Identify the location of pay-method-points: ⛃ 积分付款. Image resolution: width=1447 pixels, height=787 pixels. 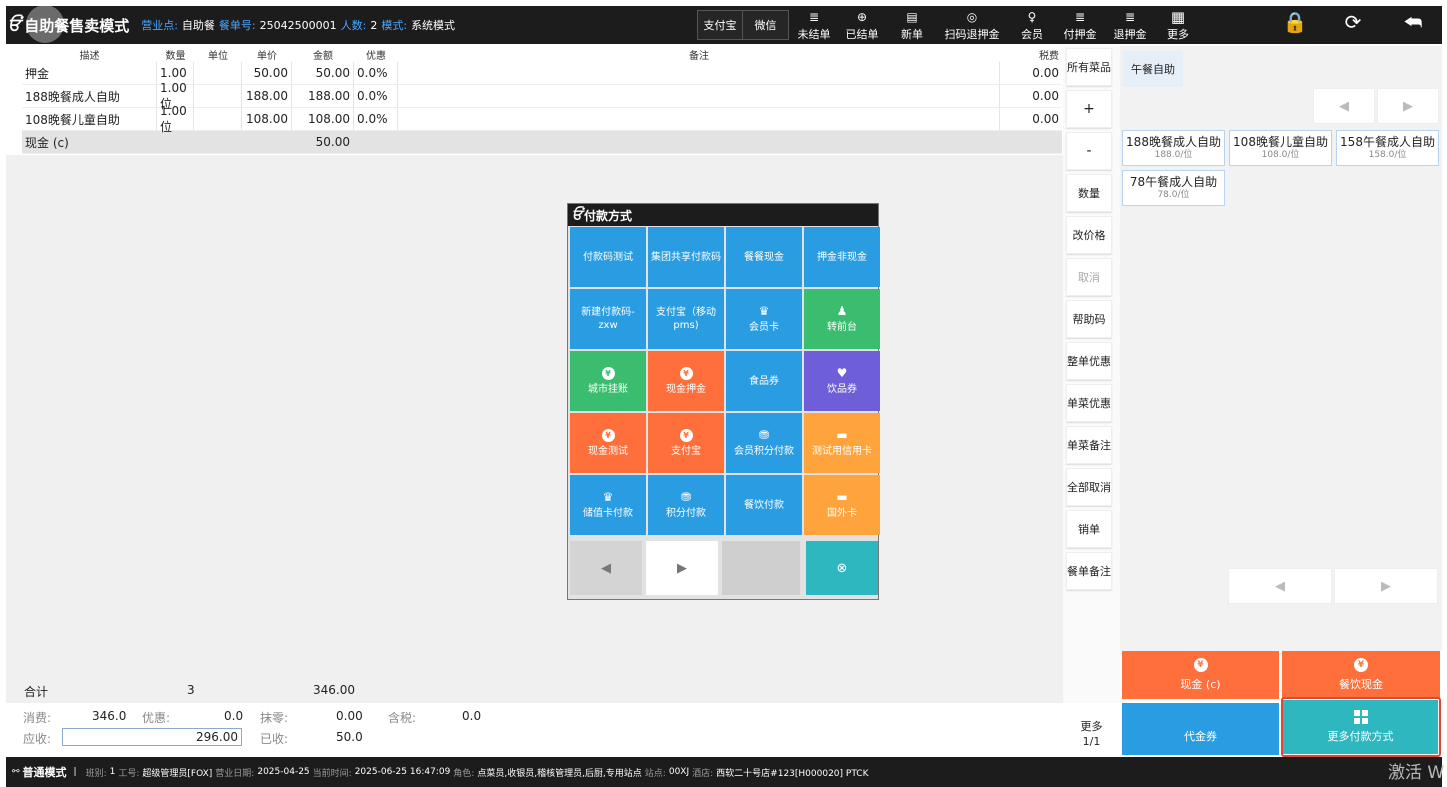
(686, 505).